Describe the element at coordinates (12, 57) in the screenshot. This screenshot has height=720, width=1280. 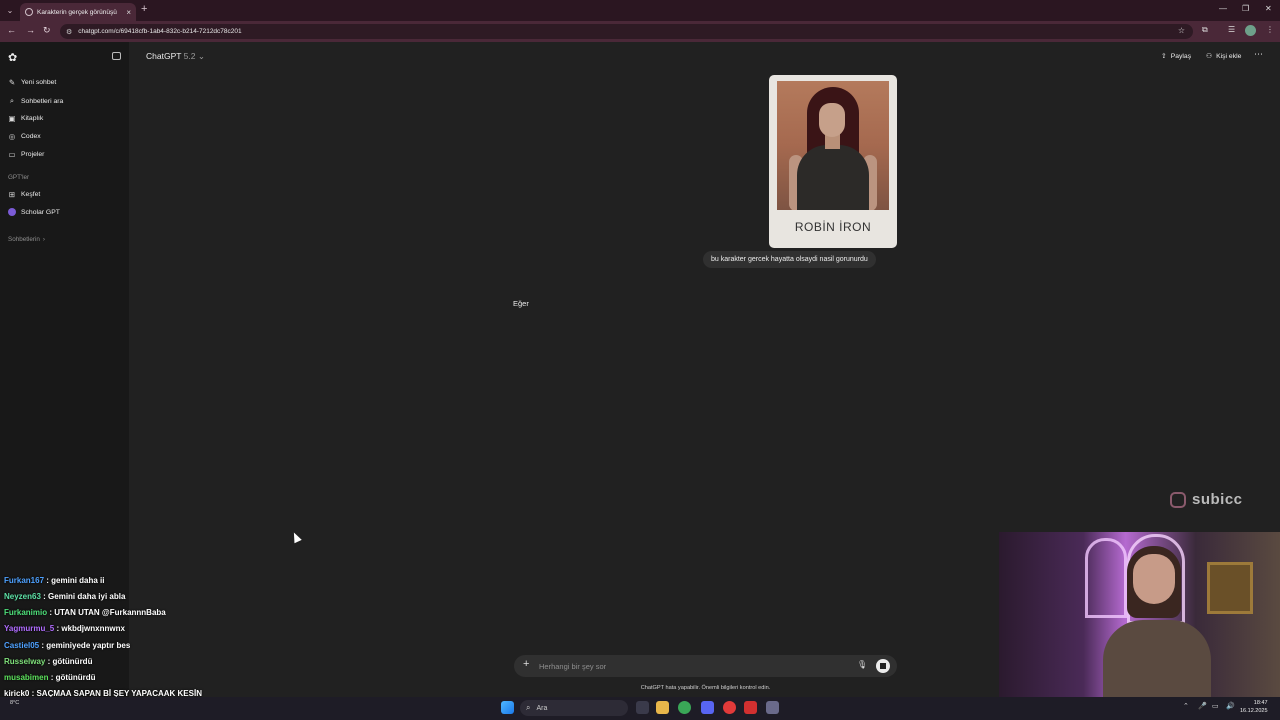
I see `chatgpt-logo-icon: ✿` at that location.